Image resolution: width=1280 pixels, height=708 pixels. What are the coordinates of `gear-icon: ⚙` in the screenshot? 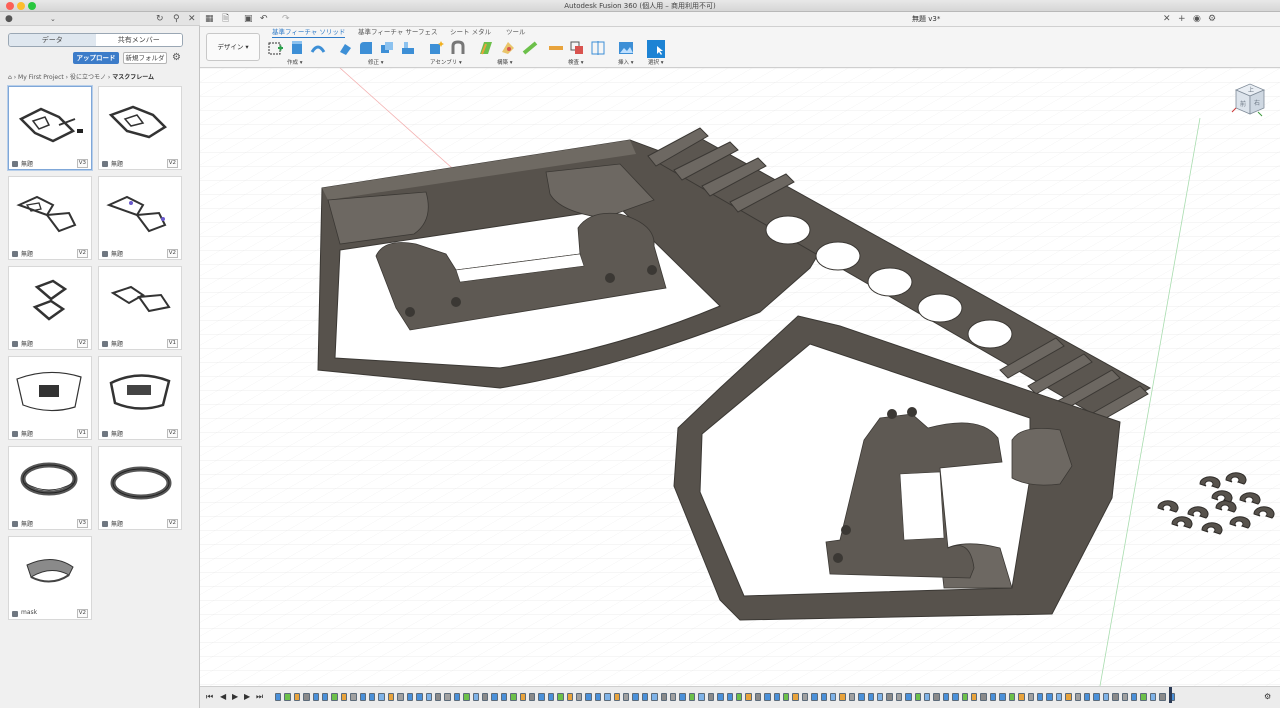 It's located at (176, 58).